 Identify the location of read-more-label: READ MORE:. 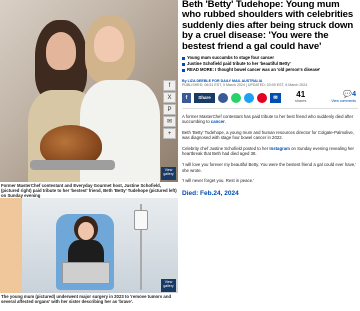
(200, 70).